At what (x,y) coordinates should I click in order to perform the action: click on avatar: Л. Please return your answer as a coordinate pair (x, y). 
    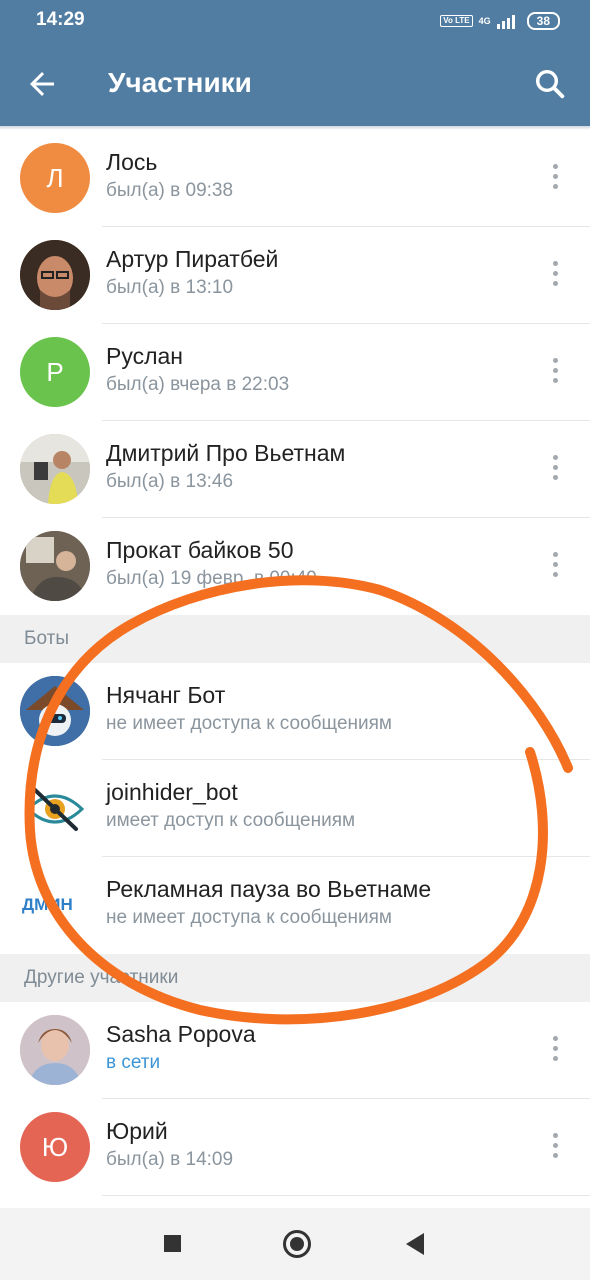
    Looking at the image, I should click on (55, 178).